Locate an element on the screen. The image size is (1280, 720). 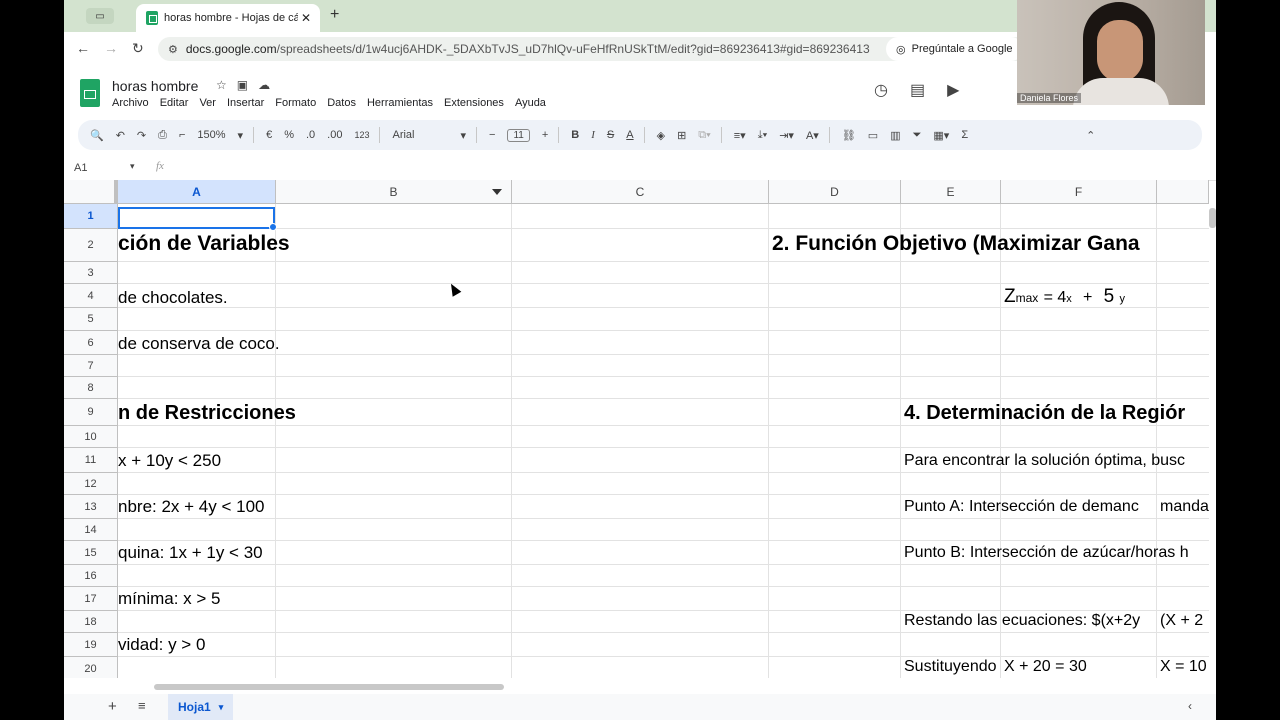
row-header: 20 is located at coordinates (91, 667).